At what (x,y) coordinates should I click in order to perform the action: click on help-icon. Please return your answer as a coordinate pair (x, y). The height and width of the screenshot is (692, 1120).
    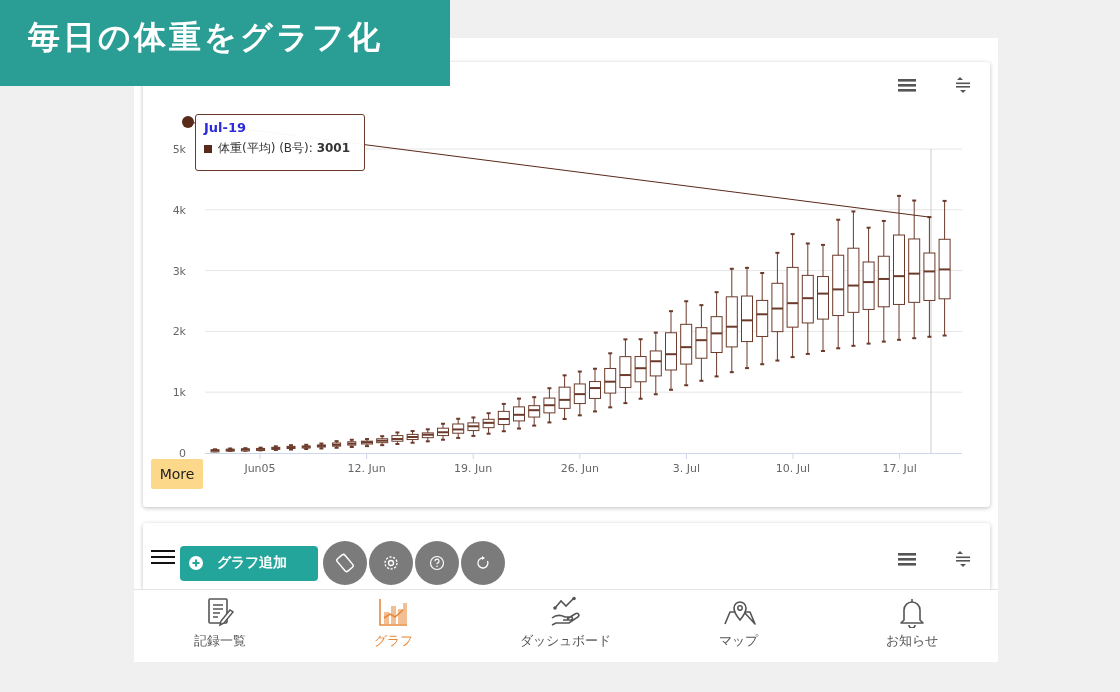
    Looking at the image, I should click on (437, 563).